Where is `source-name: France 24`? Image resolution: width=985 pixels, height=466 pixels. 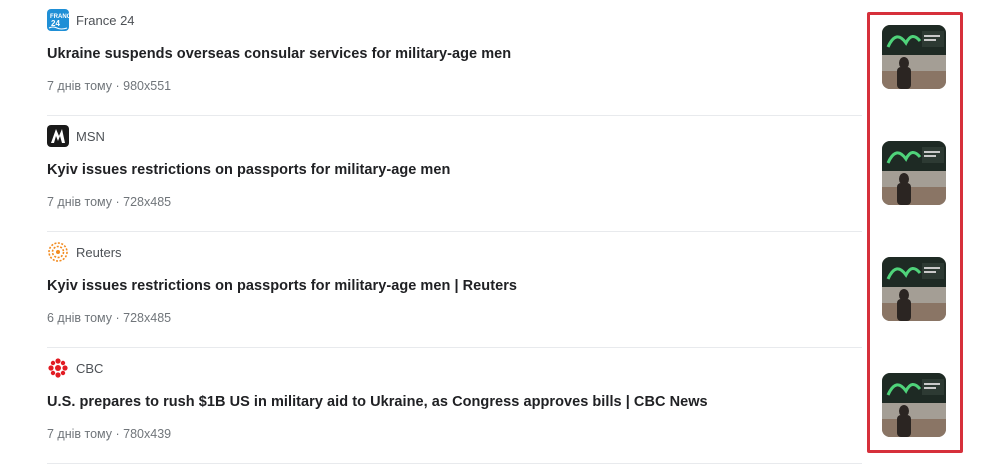 source-name: France 24 is located at coordinates (105, 20).